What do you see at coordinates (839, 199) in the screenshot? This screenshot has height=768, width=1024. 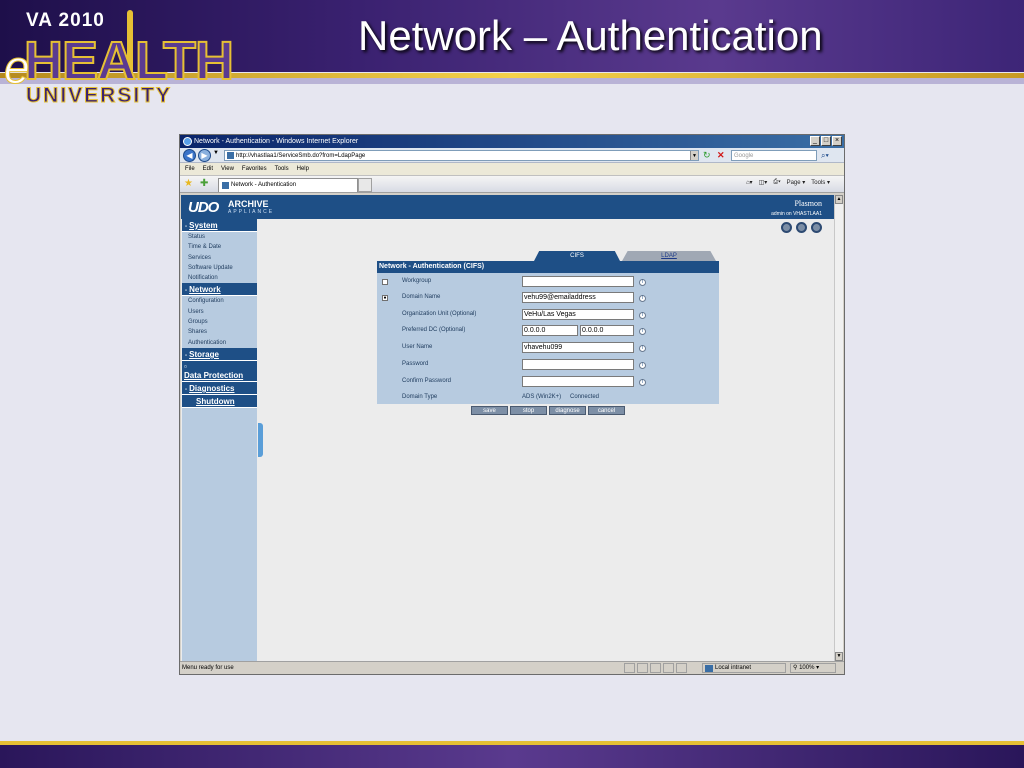 I see `scroll-up-icon: ▲` at bounding box center [839, 199].